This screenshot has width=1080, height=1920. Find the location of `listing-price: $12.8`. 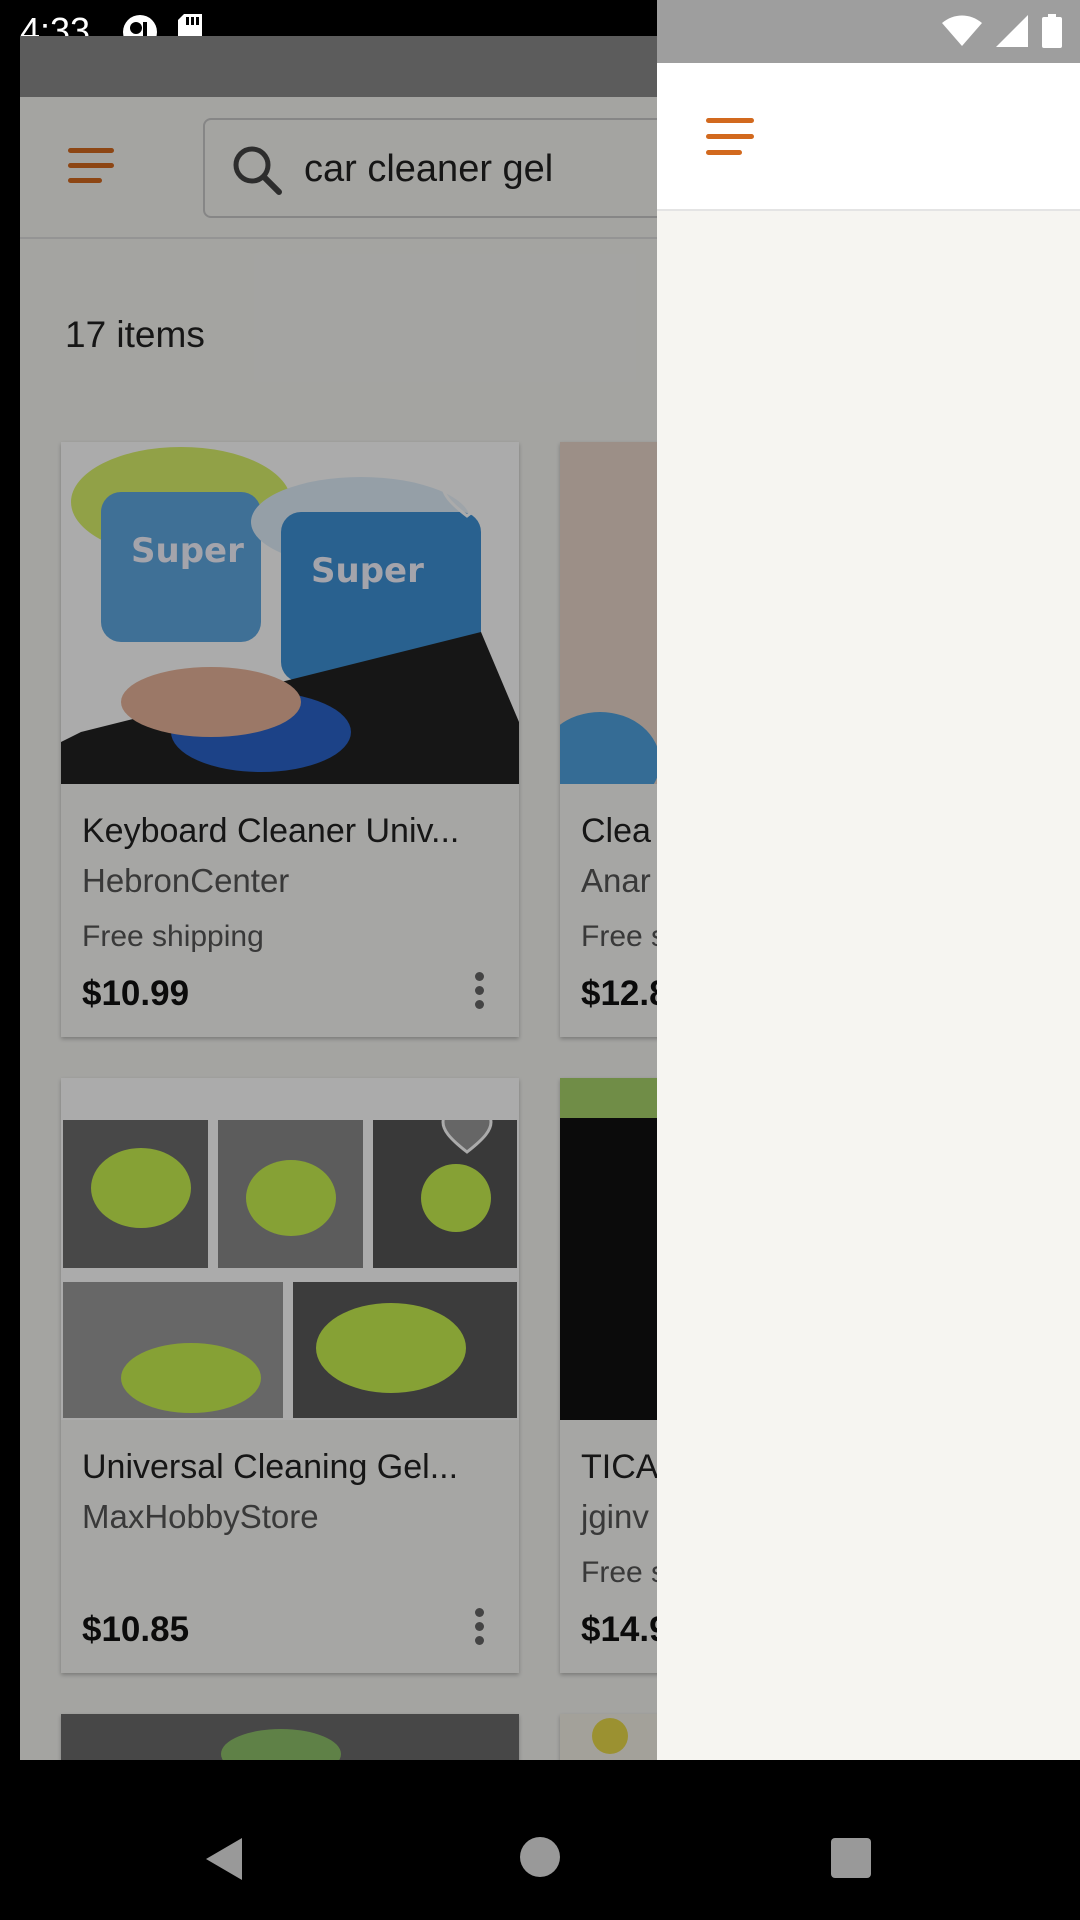

listing-price: $12.8 is located at coordinates (619, 993).